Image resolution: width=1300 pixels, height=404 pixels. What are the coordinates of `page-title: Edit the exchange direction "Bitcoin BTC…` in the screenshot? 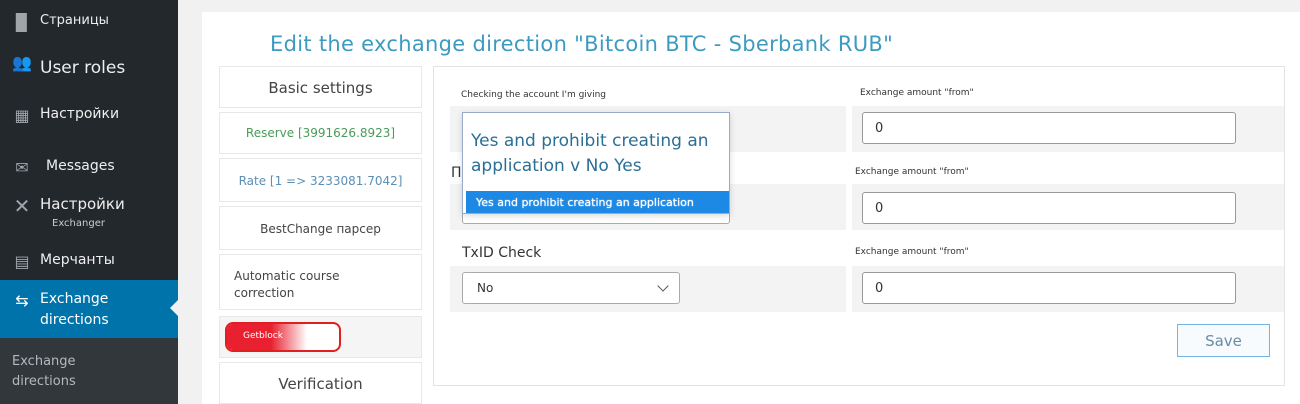 It's located at (582, 44).